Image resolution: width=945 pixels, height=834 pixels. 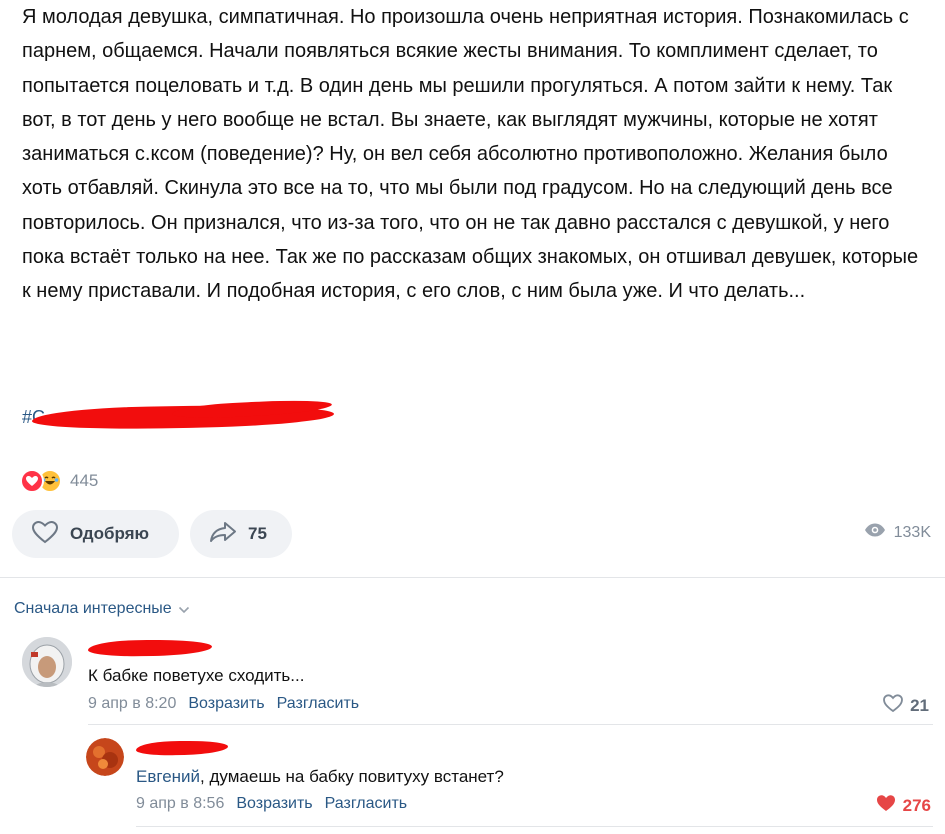 What do you see at coordinates (257, 533) in the screenshot?
I see `share-count: 75` at bounding box center [257, 533].